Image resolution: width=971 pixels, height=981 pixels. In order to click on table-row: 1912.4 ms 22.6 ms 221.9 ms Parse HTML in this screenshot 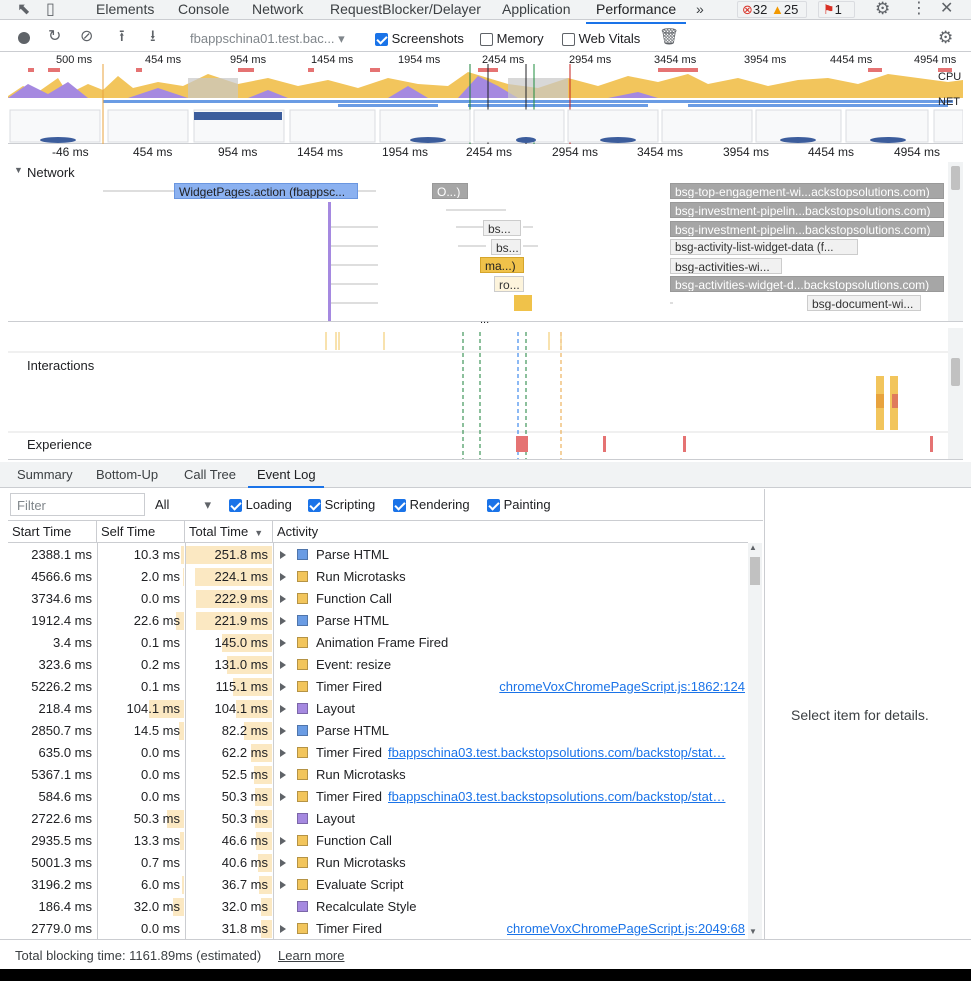, I will do `click(378, 621)`.